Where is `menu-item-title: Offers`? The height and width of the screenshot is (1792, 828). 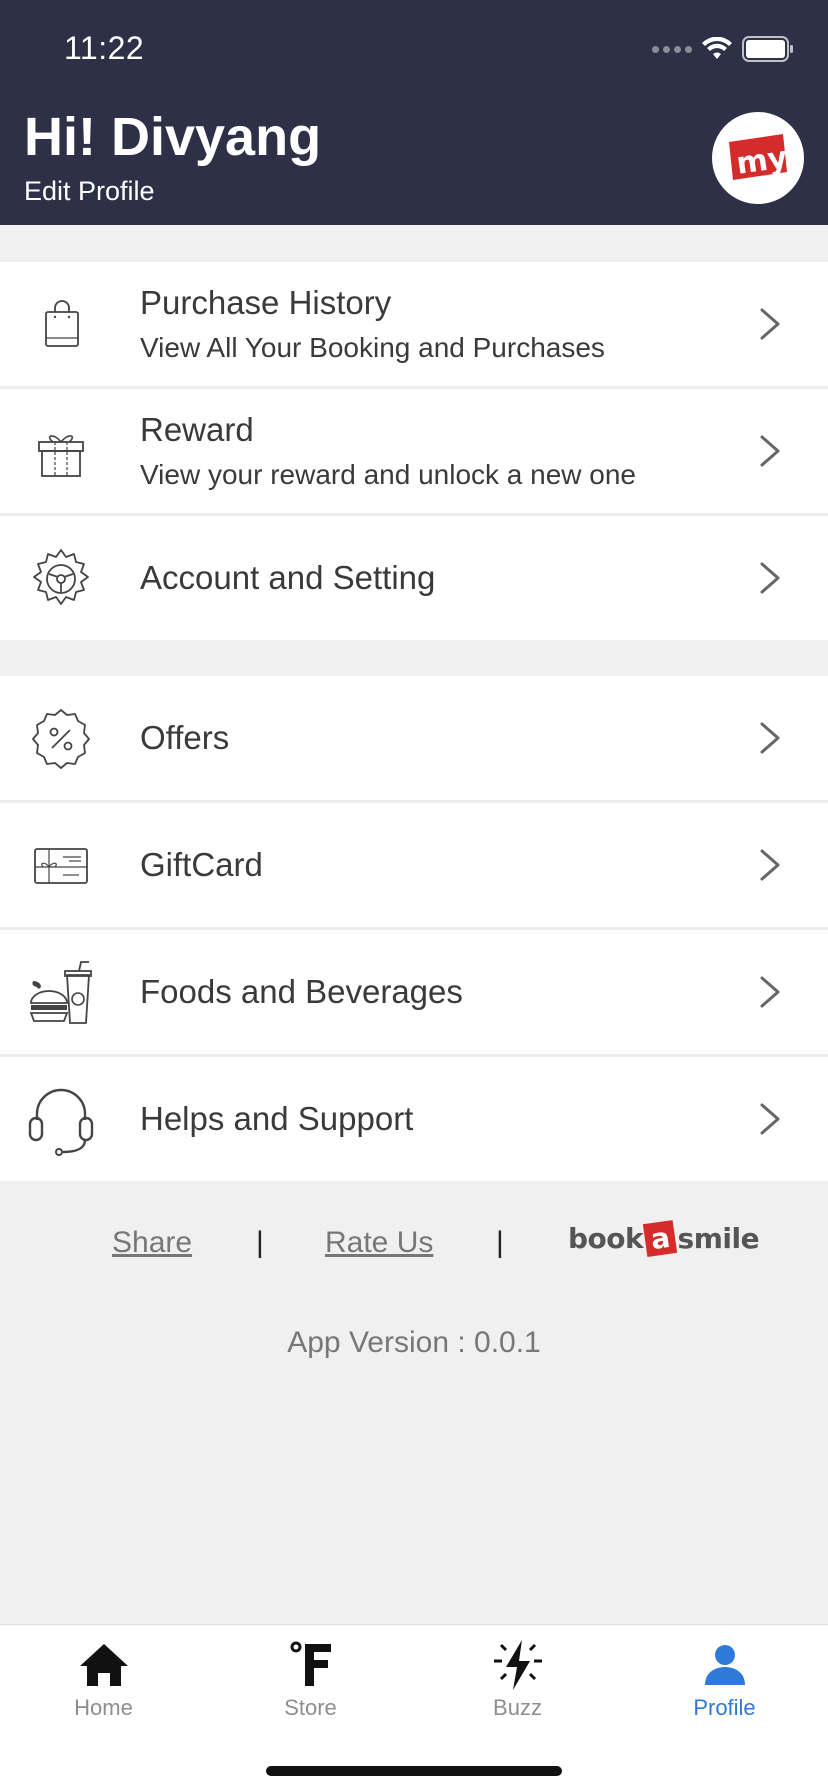
menu-item-title: Offers is located at coordinates (185, 737).